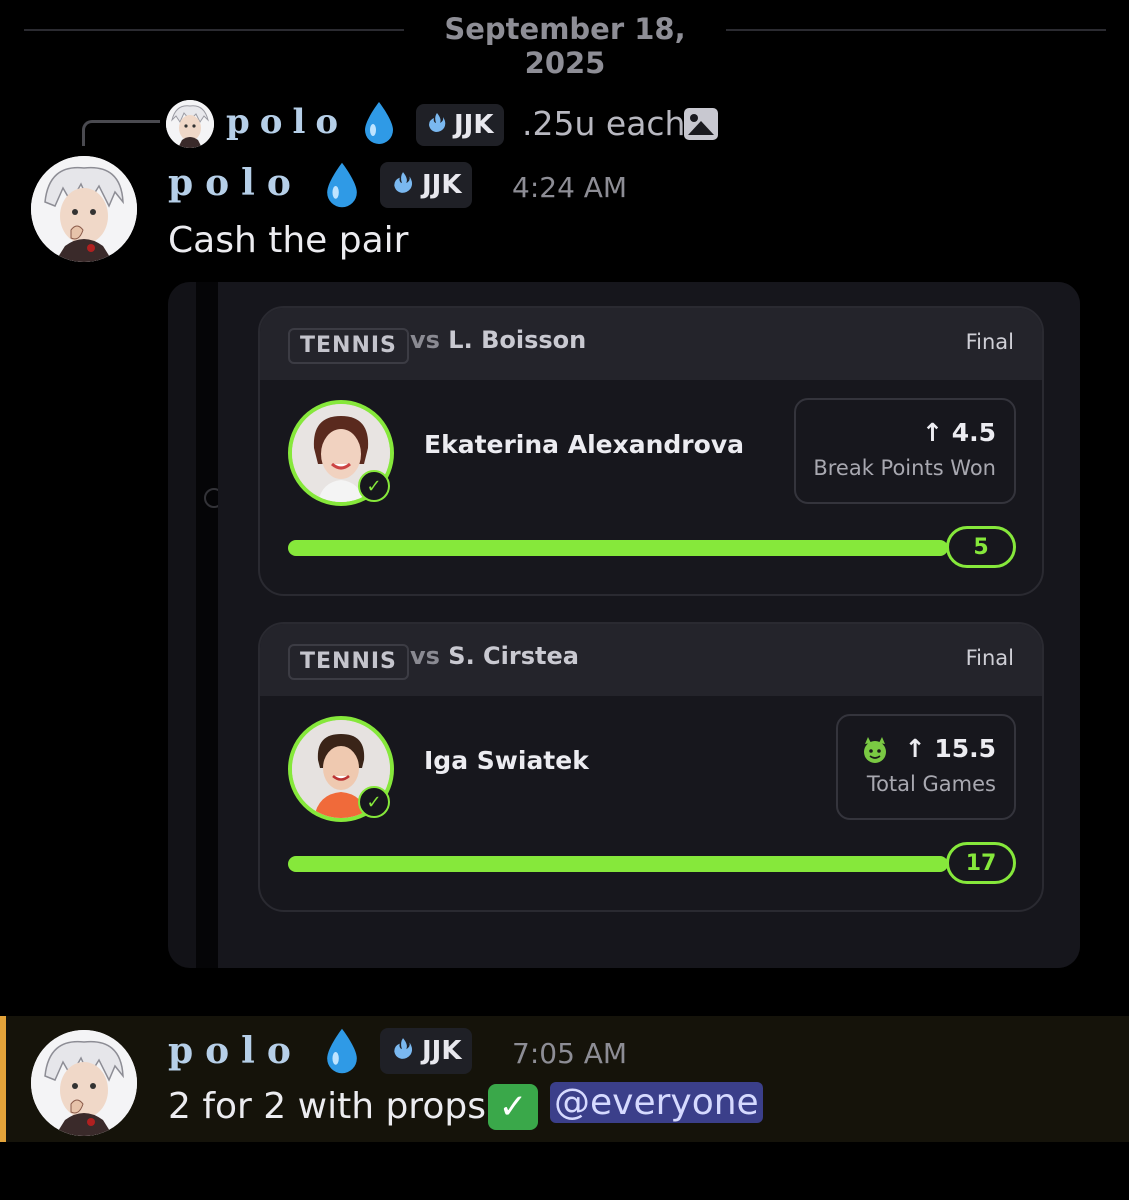 This screenshot has width=1129, height=1200. Describe the element at coordinates (875, 750) in the screenshot. I see `demon-emoji-icon` at that location.